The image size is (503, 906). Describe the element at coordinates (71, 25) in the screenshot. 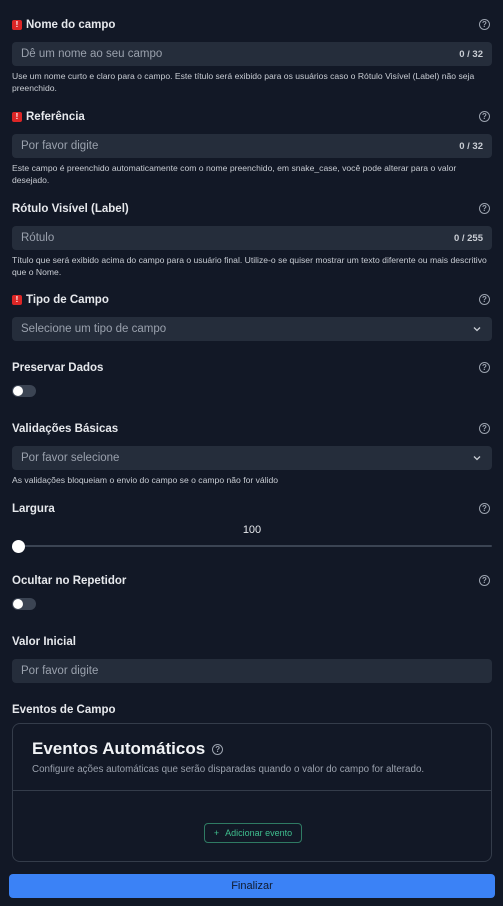

I see `name-label: Nome do campo` at that location.